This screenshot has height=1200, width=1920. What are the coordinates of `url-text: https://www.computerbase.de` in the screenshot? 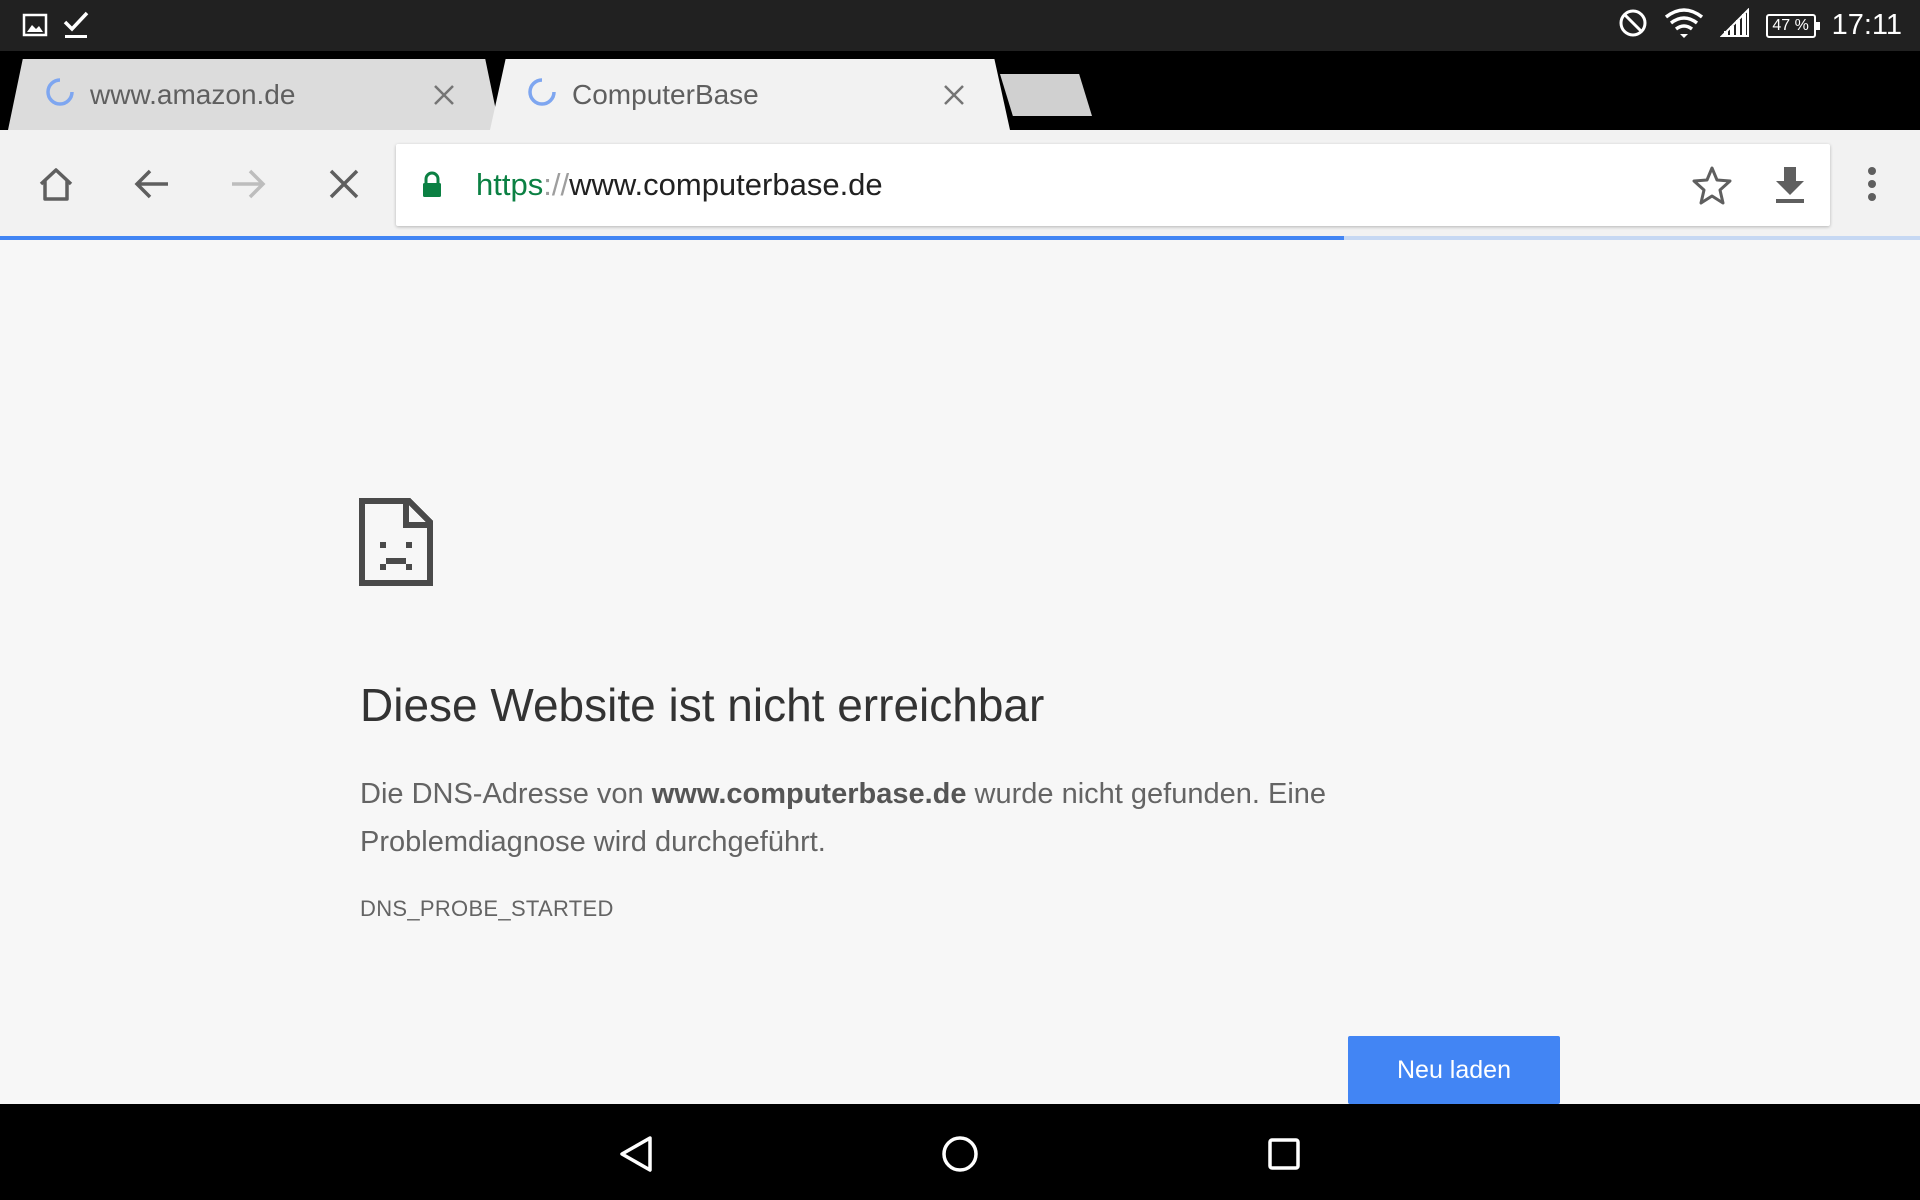 It's located at (679, 185).